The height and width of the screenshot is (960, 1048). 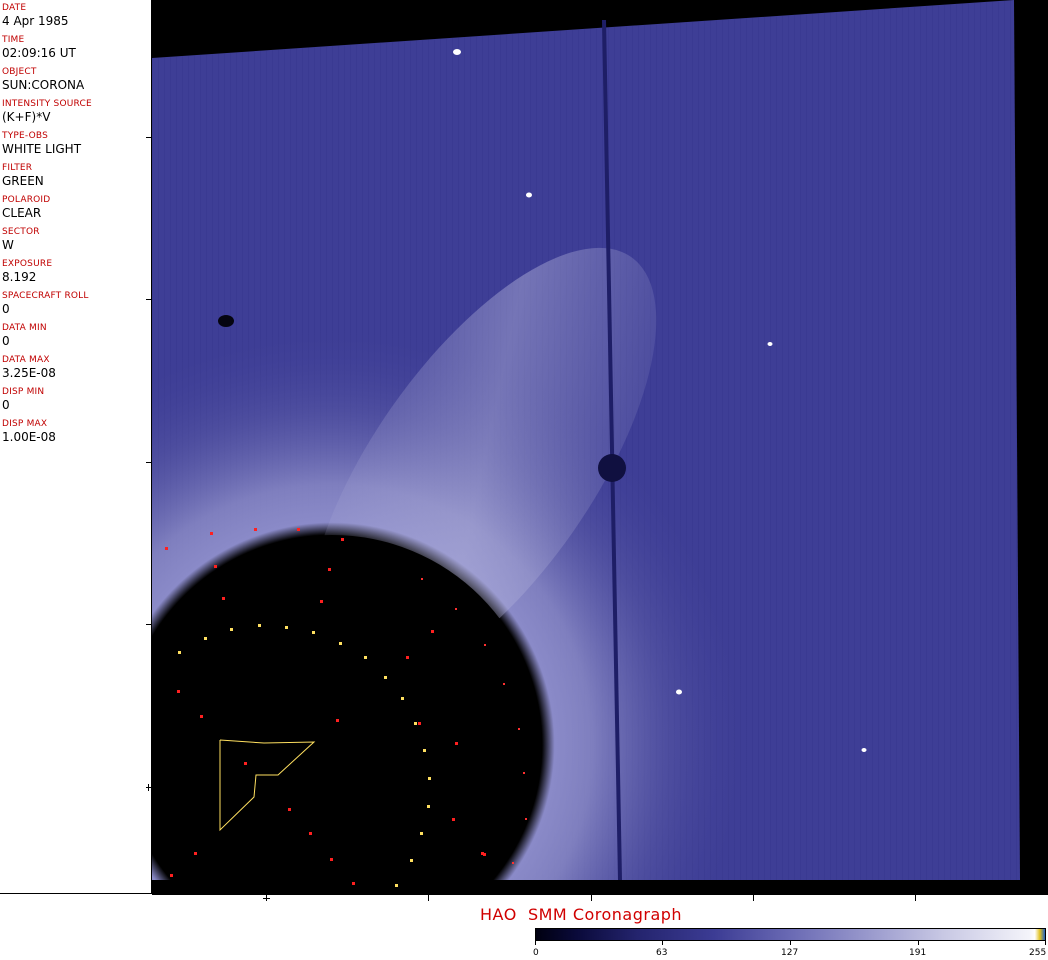 What do you see at coordinates (21, 232) in the screenshot?
I see `field-label: SECTOR` at bounding box center [21, 232].